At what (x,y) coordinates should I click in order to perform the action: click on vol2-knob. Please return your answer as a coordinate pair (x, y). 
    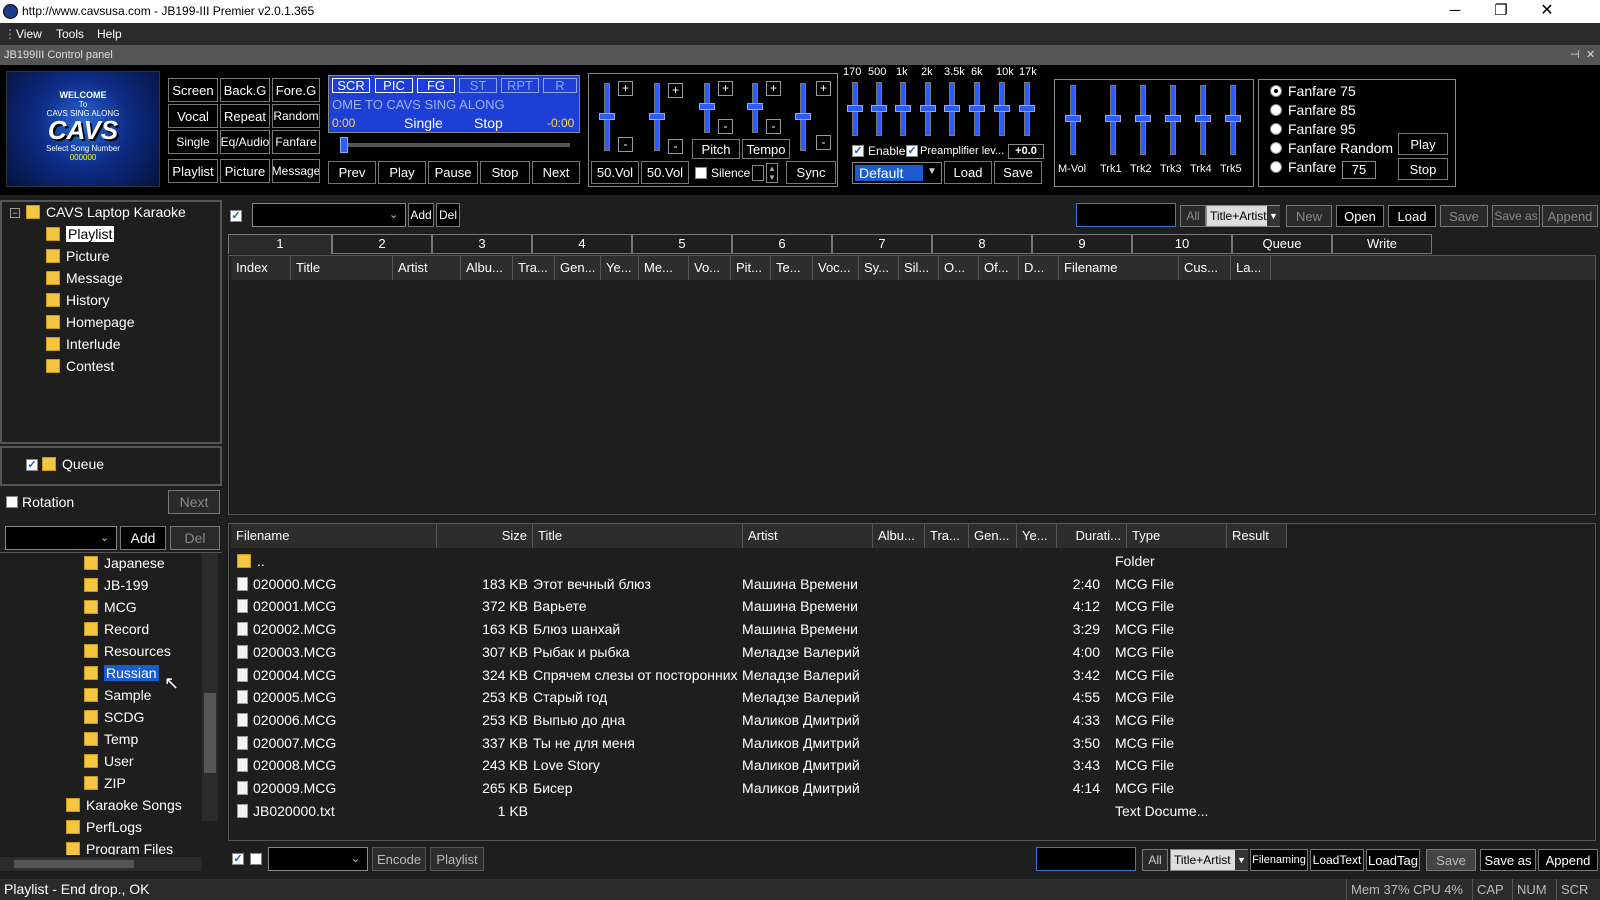
    Looking at the image, I should click on (657, 116).